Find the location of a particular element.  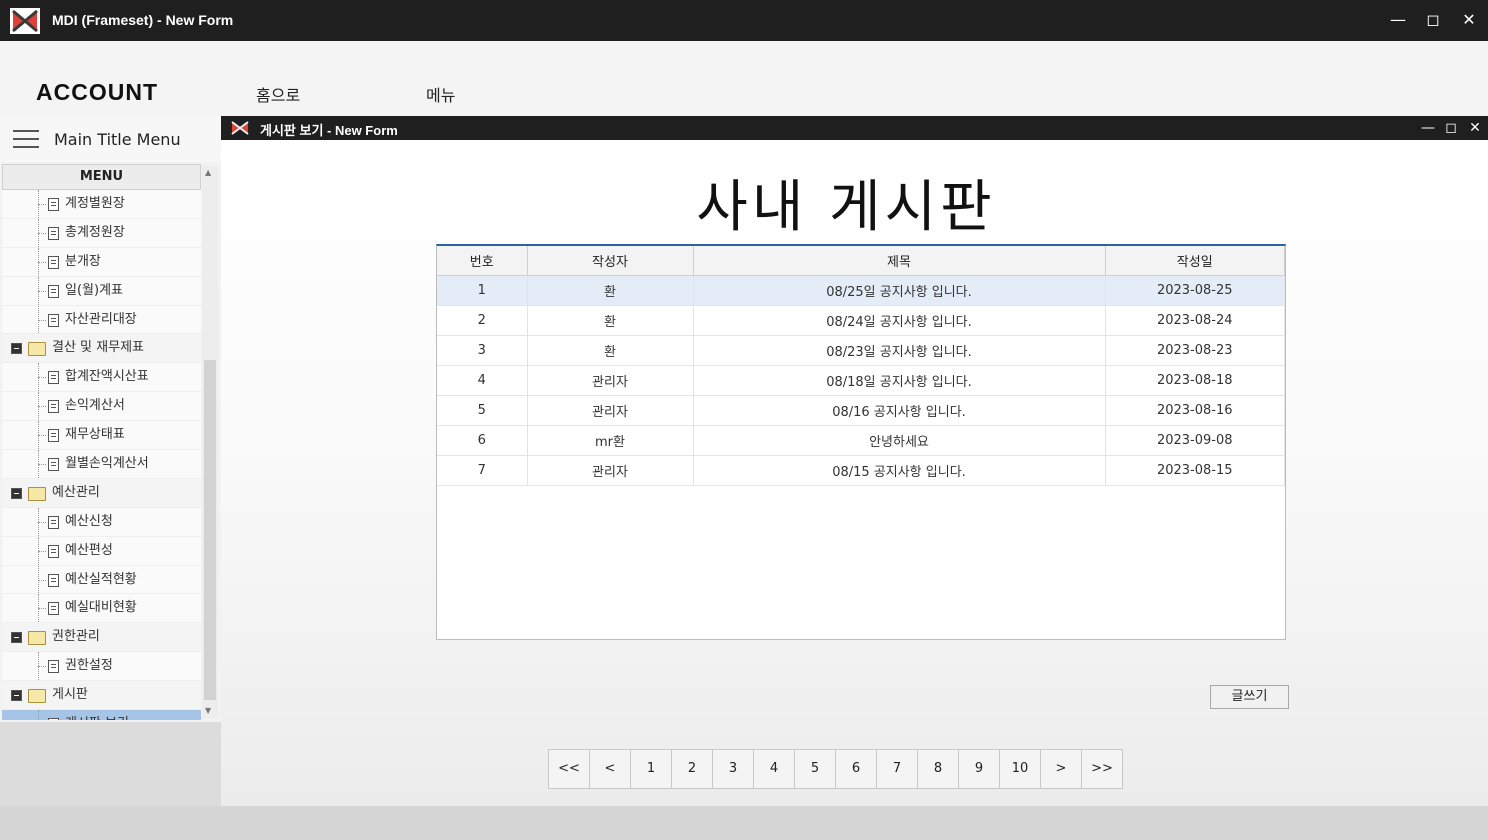

menu-item: 예산신청 is located at coordinates (101, 522).